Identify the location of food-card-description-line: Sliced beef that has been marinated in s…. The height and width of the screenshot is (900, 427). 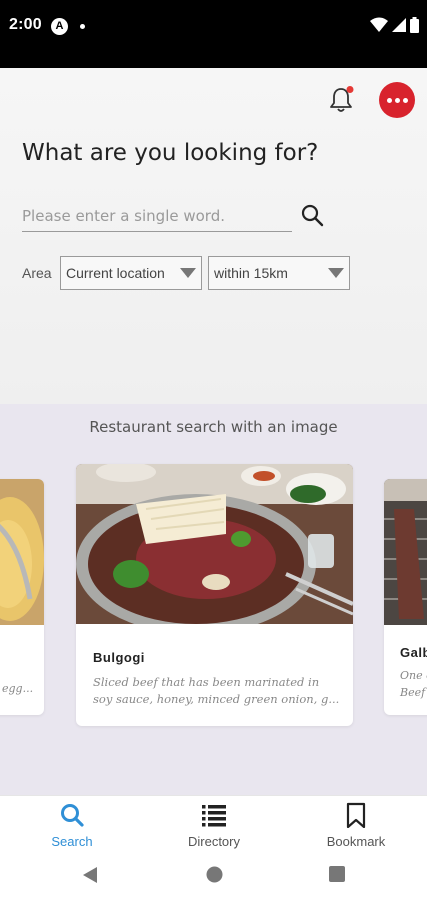
(216, 690).